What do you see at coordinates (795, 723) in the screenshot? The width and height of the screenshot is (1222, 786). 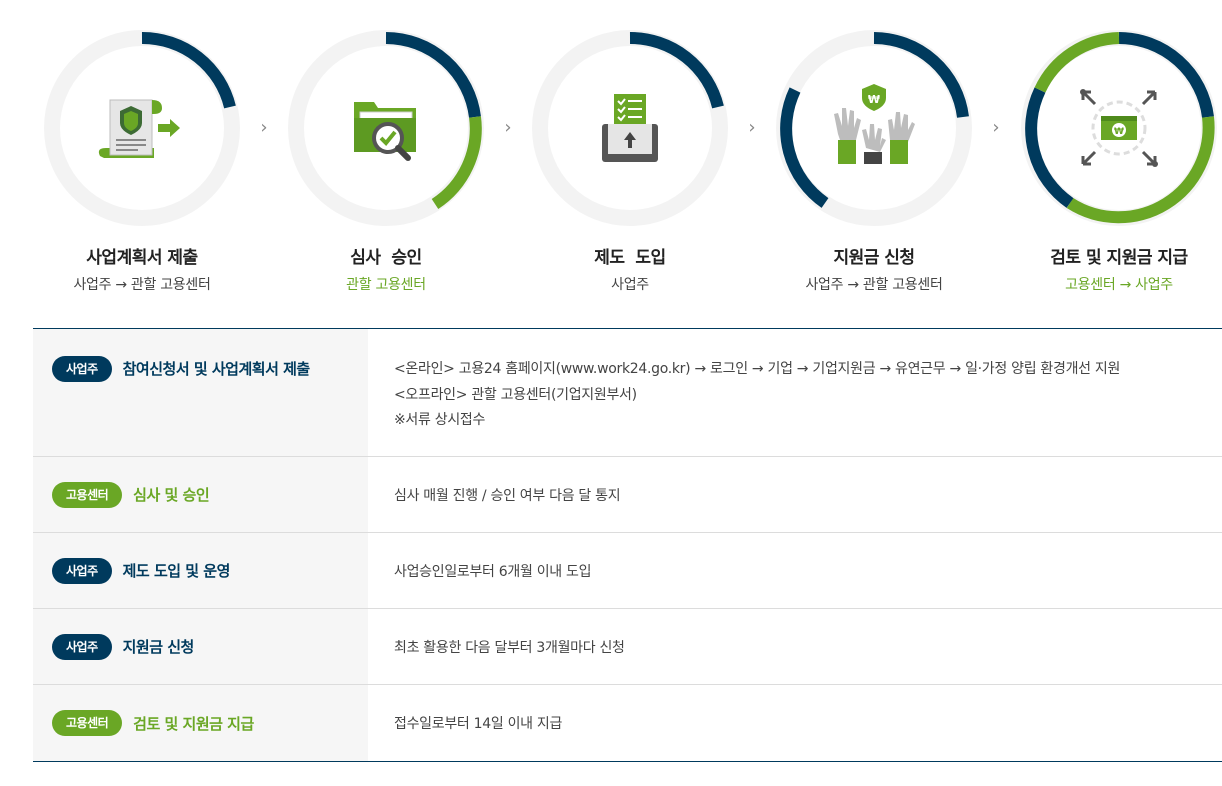 I see `row-content: 접수일로부터 14일 이내 지급` at bounding box center [795, 723].